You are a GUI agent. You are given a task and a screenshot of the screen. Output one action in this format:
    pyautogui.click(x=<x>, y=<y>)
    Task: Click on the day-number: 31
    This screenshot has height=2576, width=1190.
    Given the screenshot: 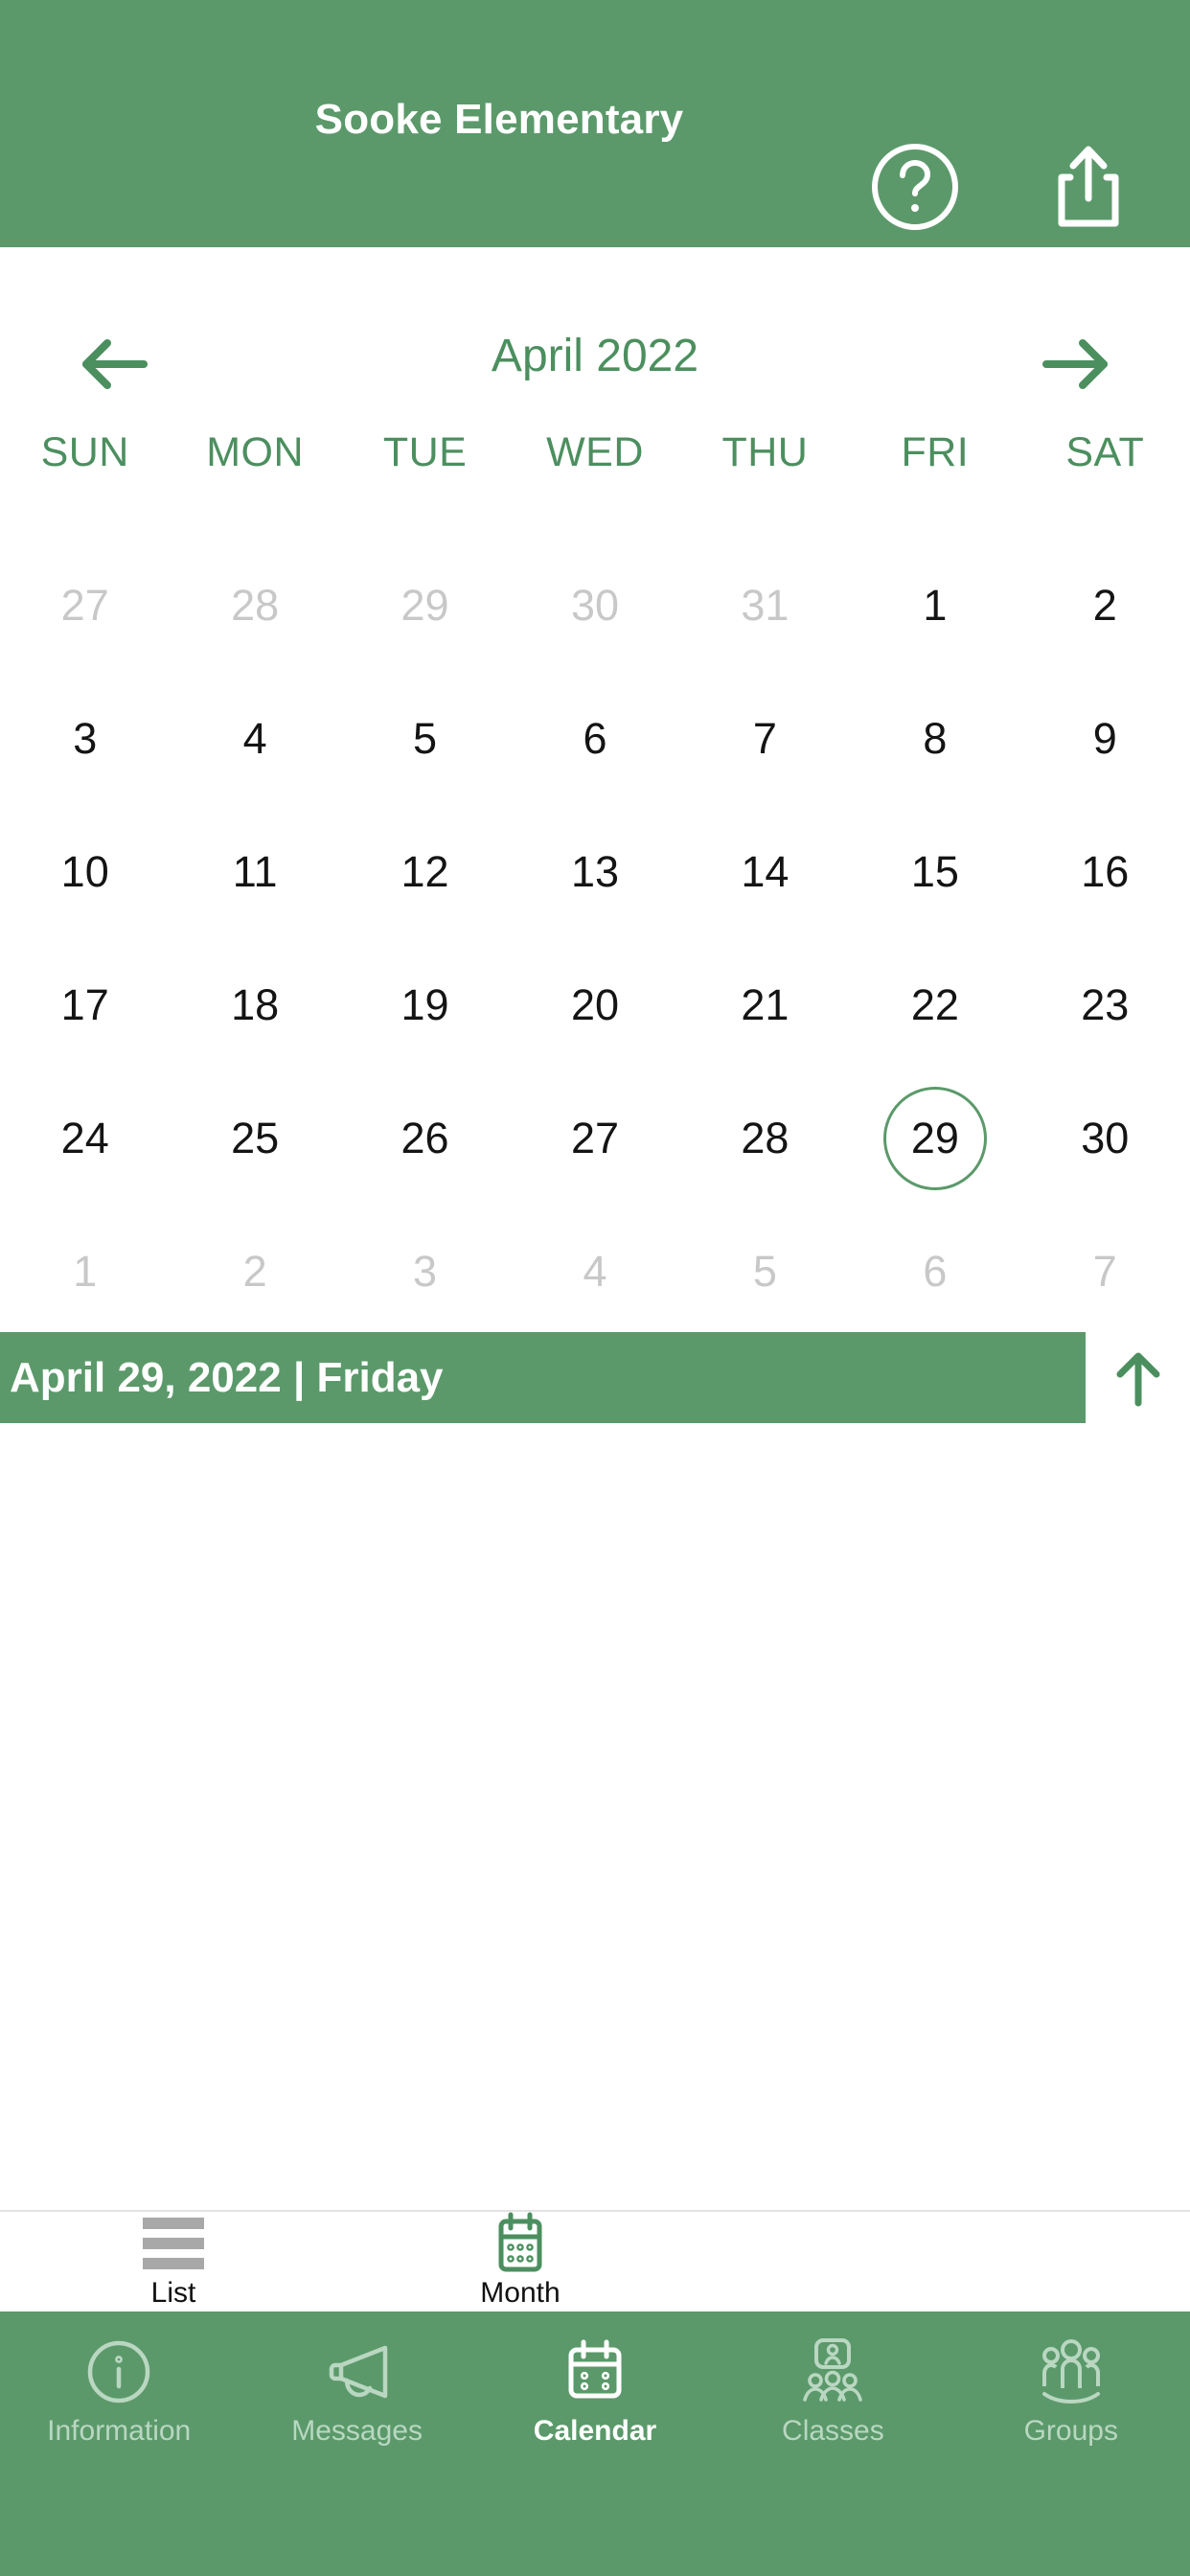 What is the action you would take?
    pyautogui.click(x=765, y=605)
    